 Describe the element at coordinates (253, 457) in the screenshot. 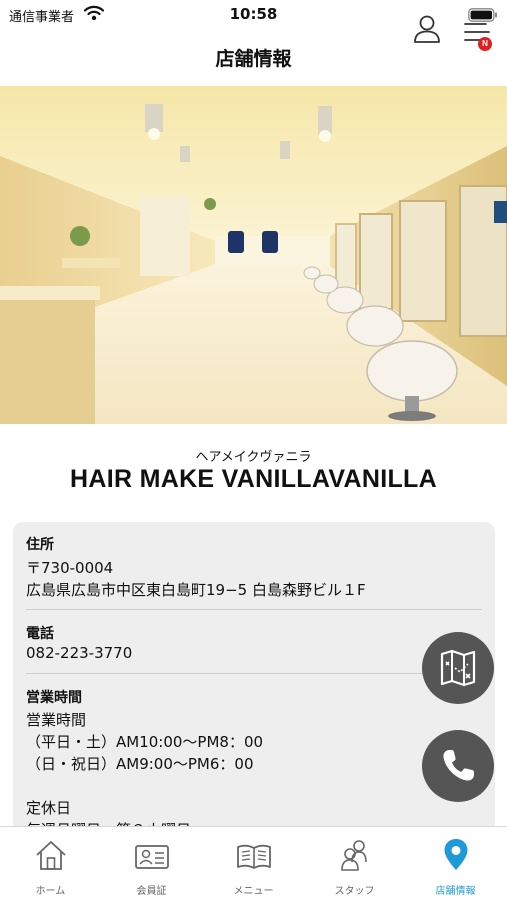

I see `shop-name-kana: ヘアメイクヴァニラ` at that location.